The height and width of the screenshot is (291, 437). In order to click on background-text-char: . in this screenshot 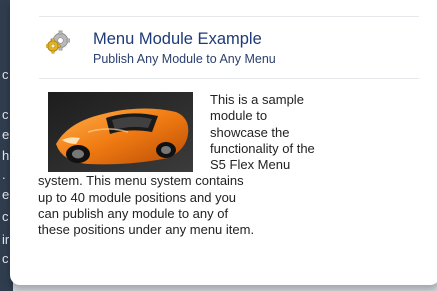, I will do `click(4, 174)`.